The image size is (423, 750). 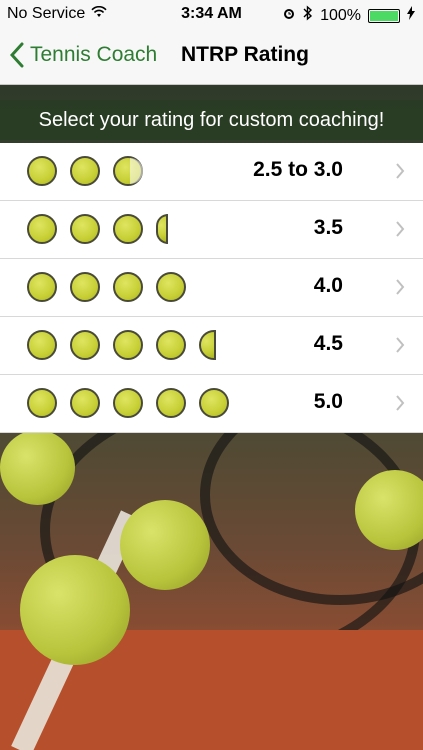 What do you see at coordinates (328, 227) in the screenshot?
I see `rating-label: 3.5` at bounding box center [328, 227].